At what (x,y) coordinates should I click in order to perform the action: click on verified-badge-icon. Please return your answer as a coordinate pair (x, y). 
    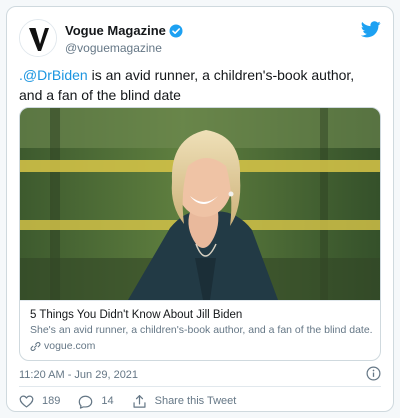
    Looking at the image, I should click on (176, 30).